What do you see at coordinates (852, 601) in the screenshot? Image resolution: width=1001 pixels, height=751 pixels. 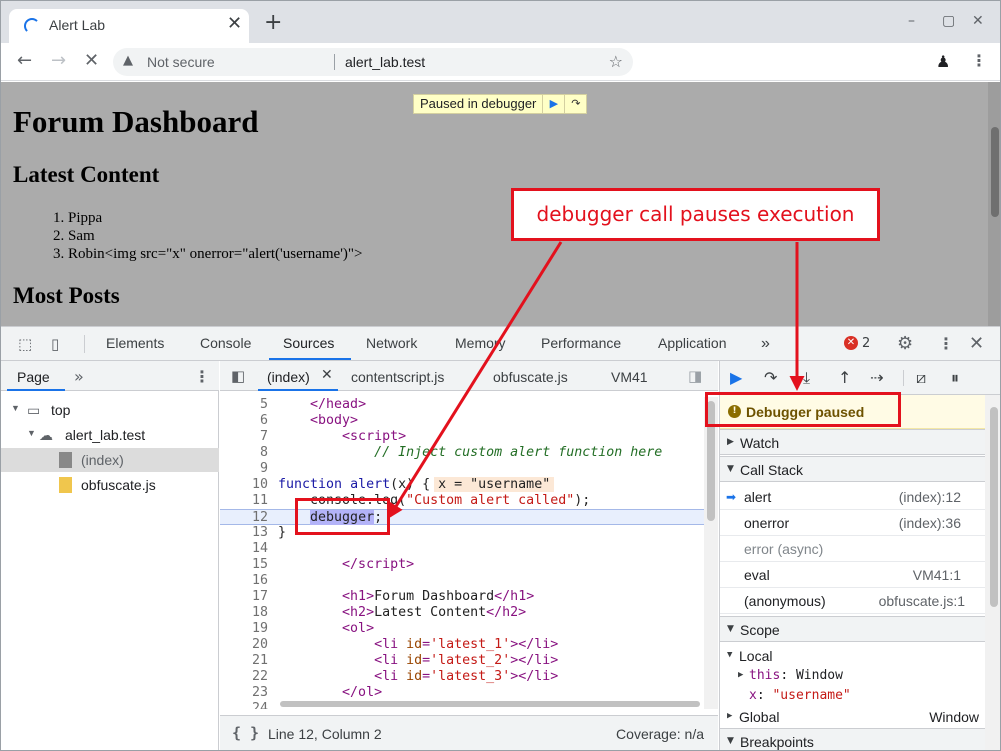 I see `call-frame-anonymous: (anonymous) obfuscate.js:1` at bounding box center [852, 601].